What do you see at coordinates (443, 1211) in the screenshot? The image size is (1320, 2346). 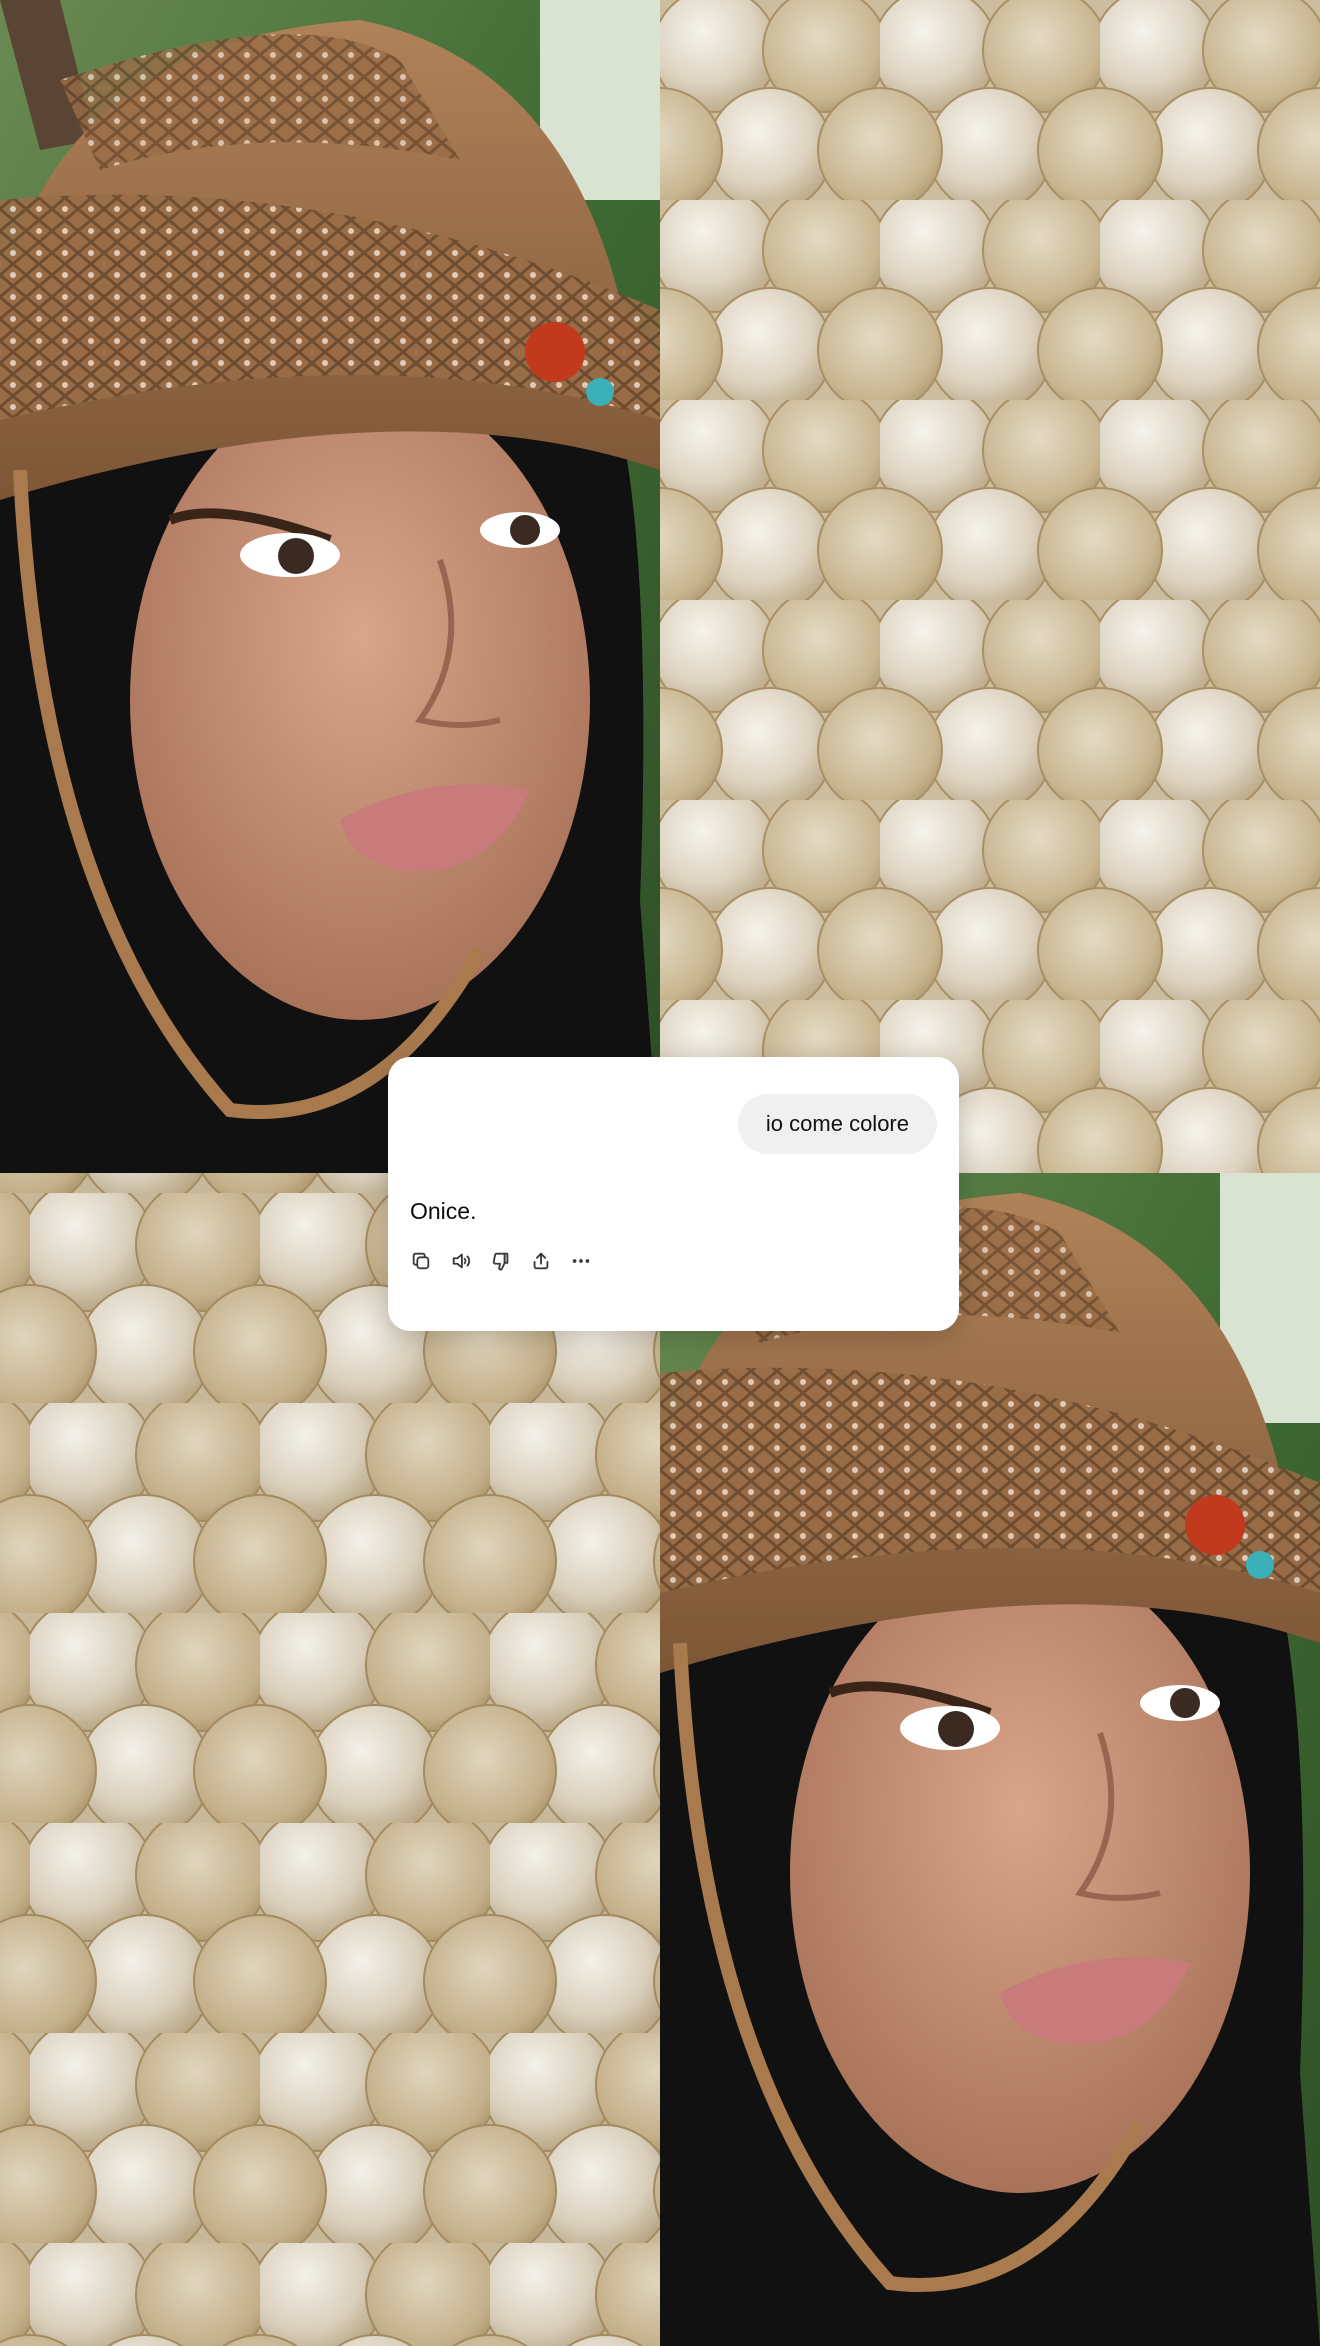 I see `assistant-reply-text: Onice.` at bounding box center [443, 1211].